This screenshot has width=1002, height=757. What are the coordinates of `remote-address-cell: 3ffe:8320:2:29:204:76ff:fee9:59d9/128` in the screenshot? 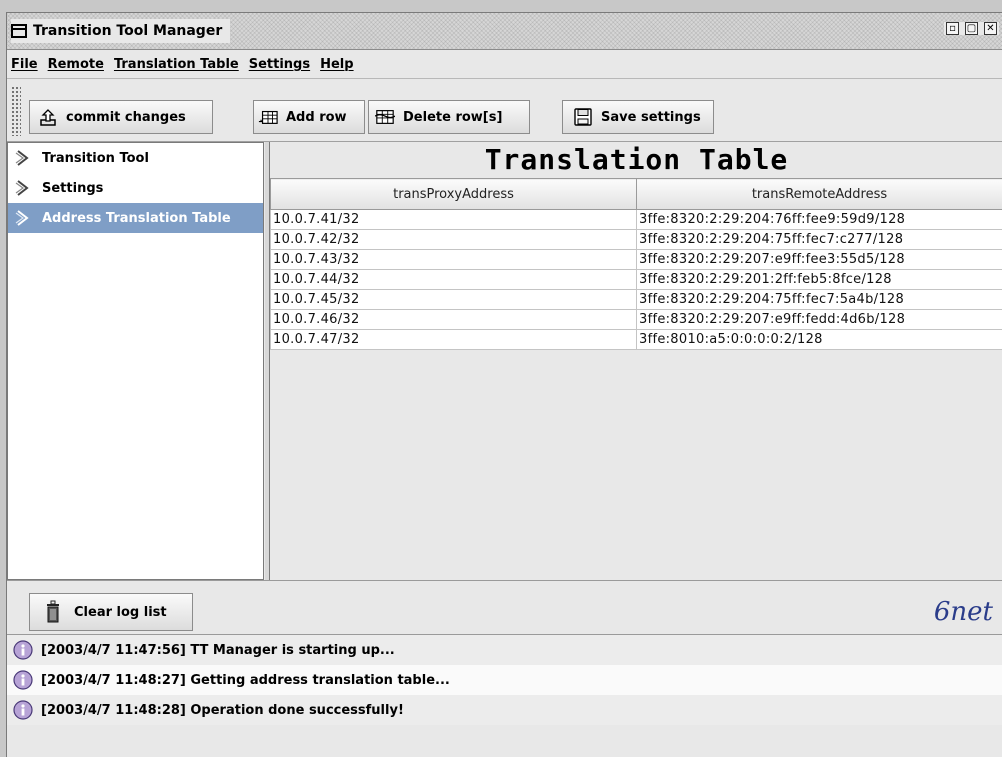 It's located at (819, 220).